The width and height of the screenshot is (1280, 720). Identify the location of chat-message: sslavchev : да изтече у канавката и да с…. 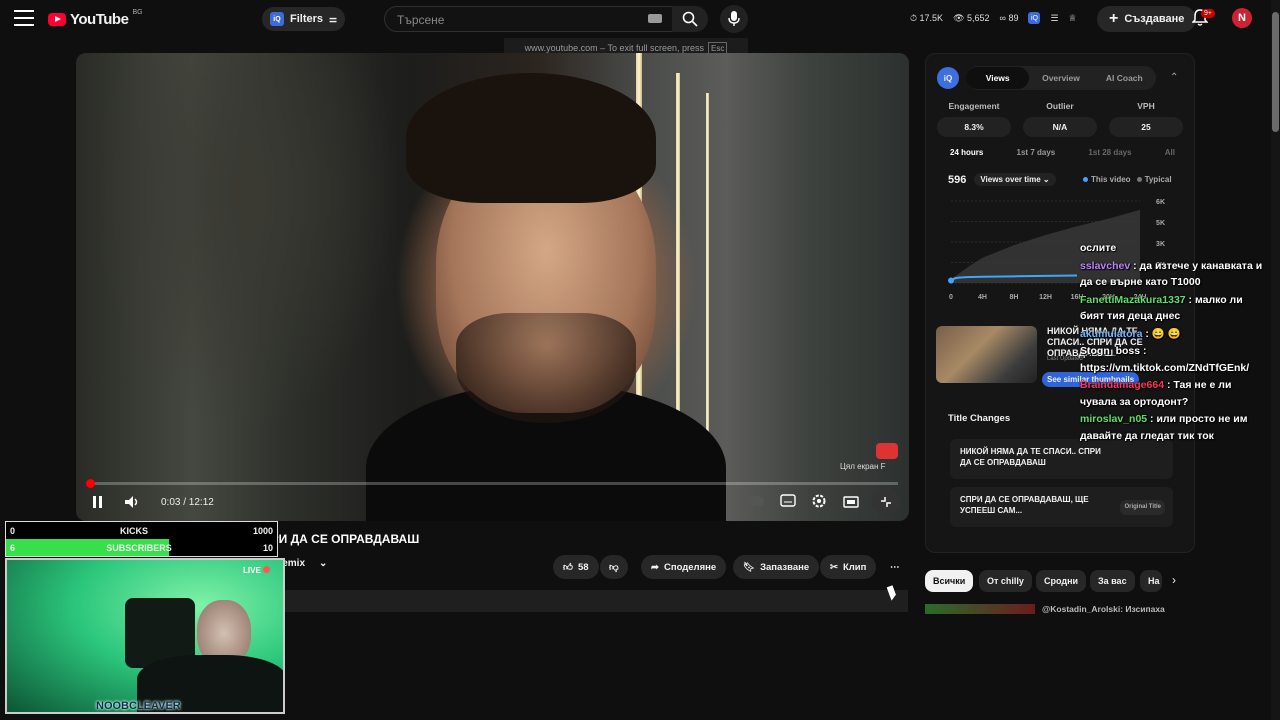
(1172, 274).